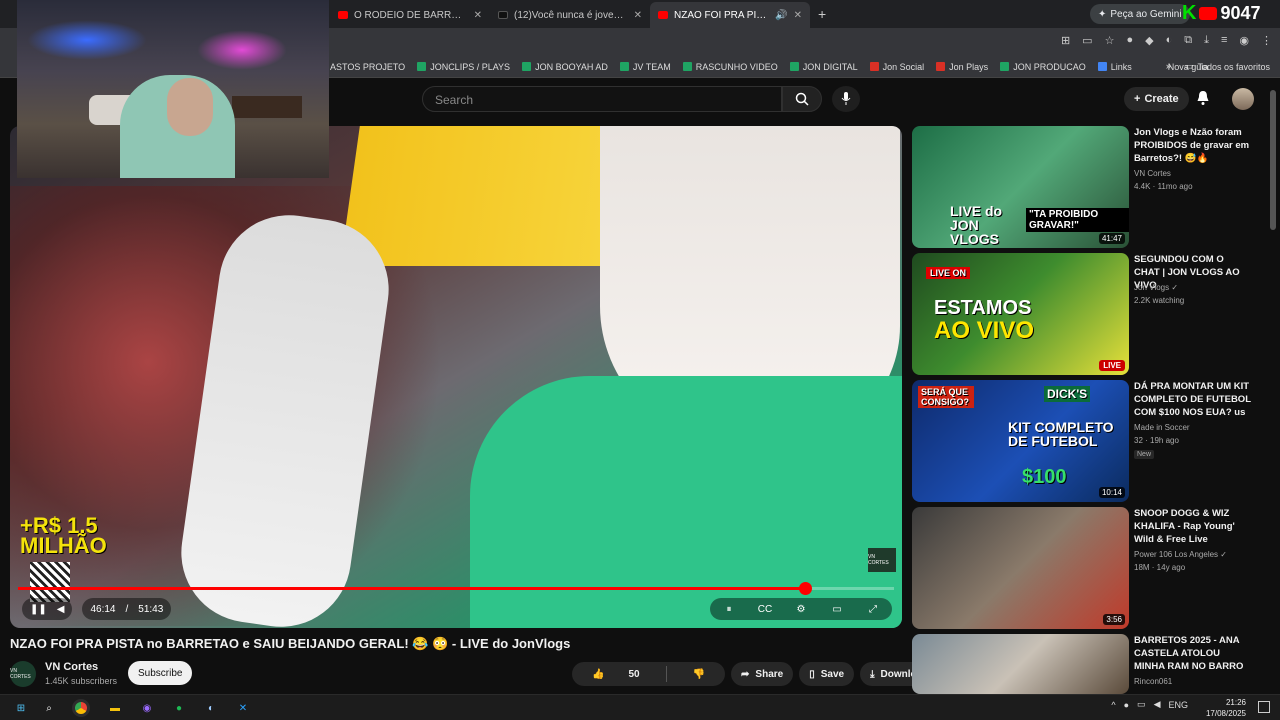 Image resolution: width=1280 pixels, height=720 pixels. What do you see at coordinates (1113, 705) in the screenshot?
I see `chevron-up-icon: ^` at bounding box center [1113, 705].